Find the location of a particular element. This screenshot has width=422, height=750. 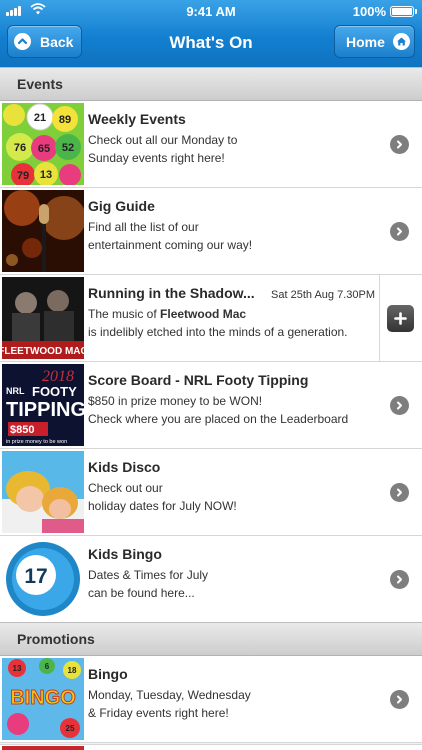

ball-number: 89 is located at coordinates (65, 120).